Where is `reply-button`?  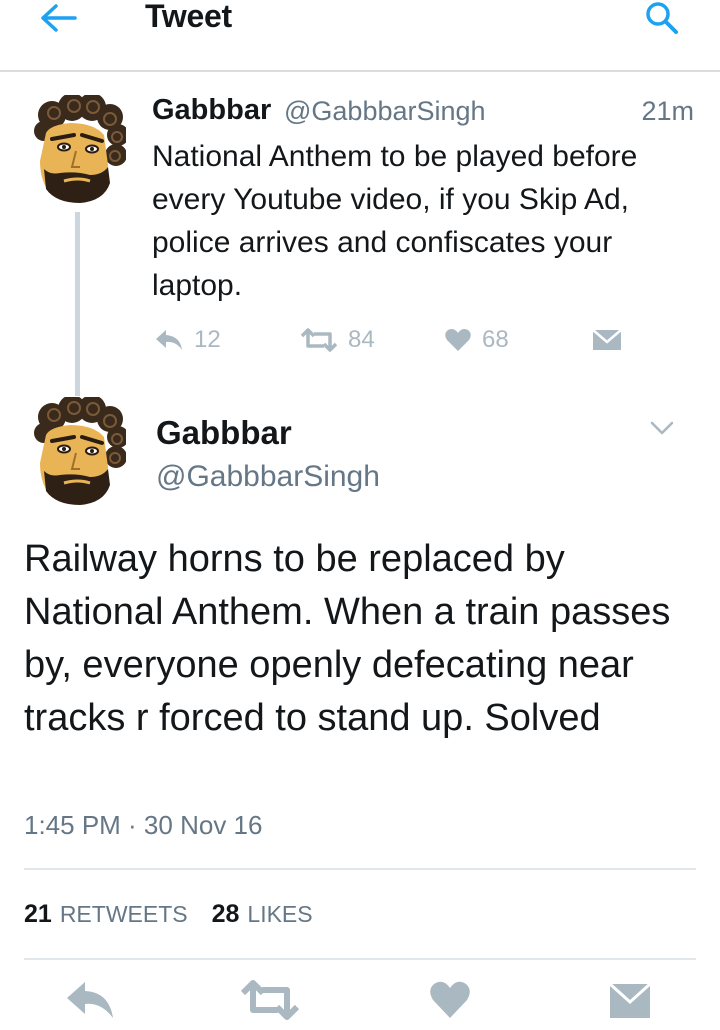 reply-button is located at coordinates (90, 1005).